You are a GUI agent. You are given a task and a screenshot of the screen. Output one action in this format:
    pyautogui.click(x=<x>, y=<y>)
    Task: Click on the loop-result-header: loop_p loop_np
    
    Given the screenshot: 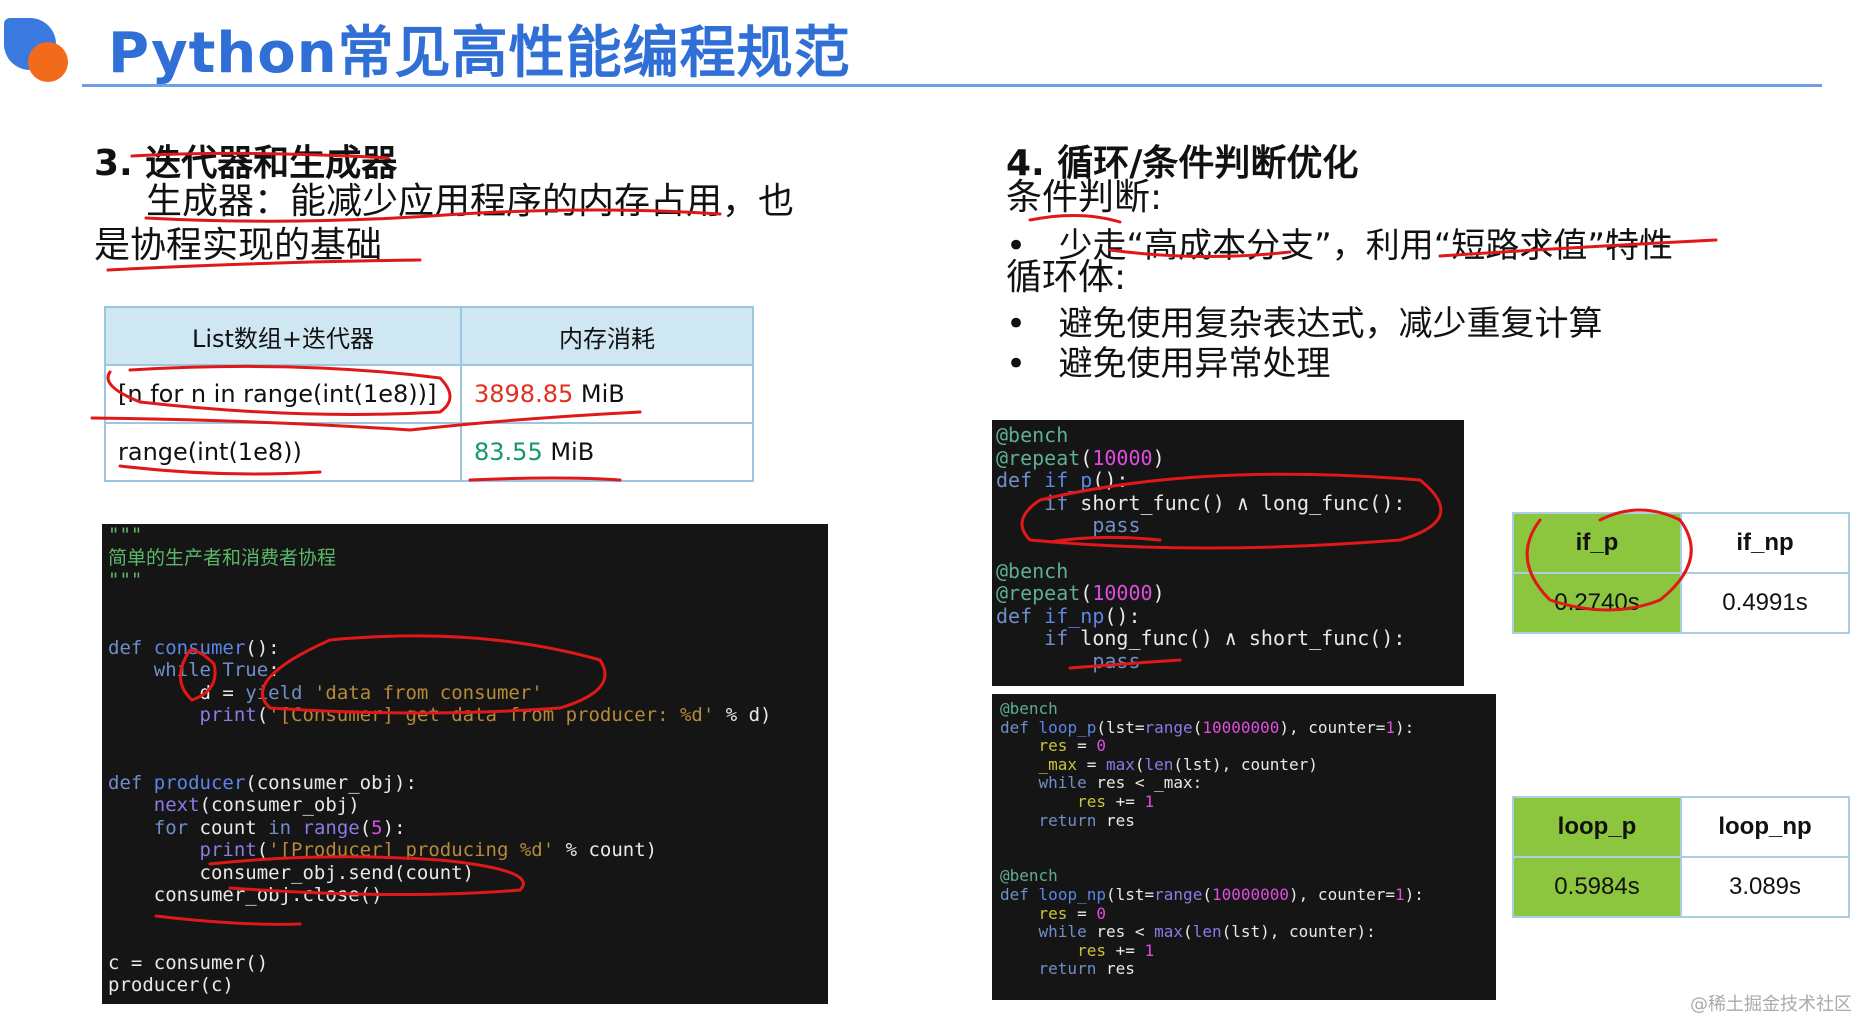 What is the action you would take?
    pyautogui.click(x=1681, y=827)
    